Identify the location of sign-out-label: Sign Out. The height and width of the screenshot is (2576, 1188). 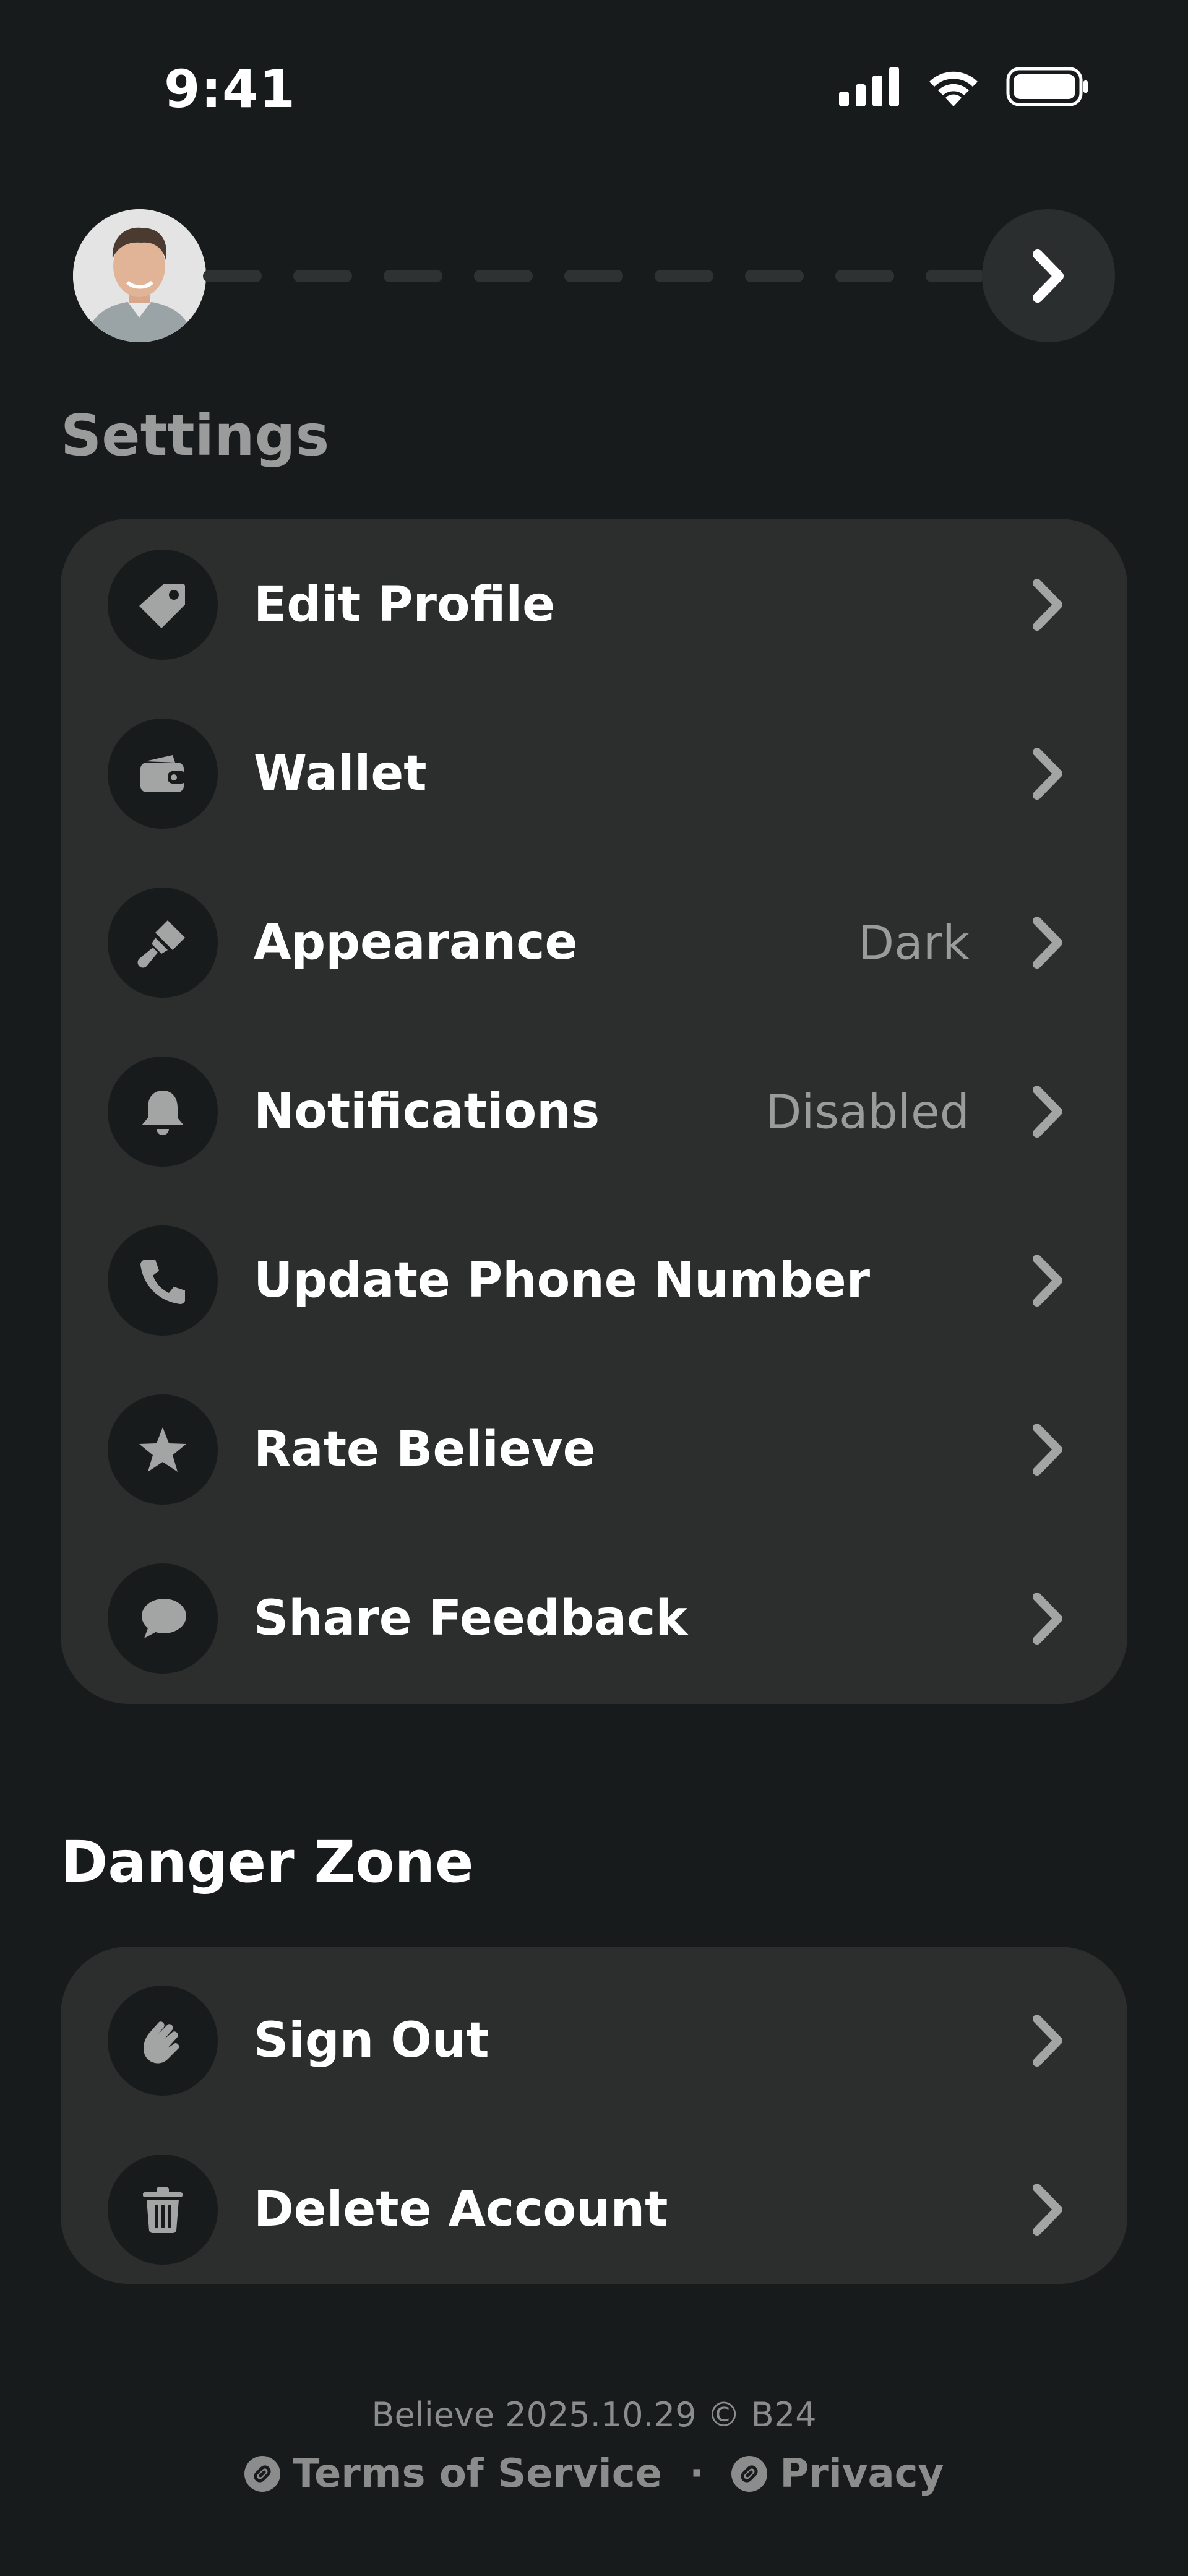
(371, 2040).